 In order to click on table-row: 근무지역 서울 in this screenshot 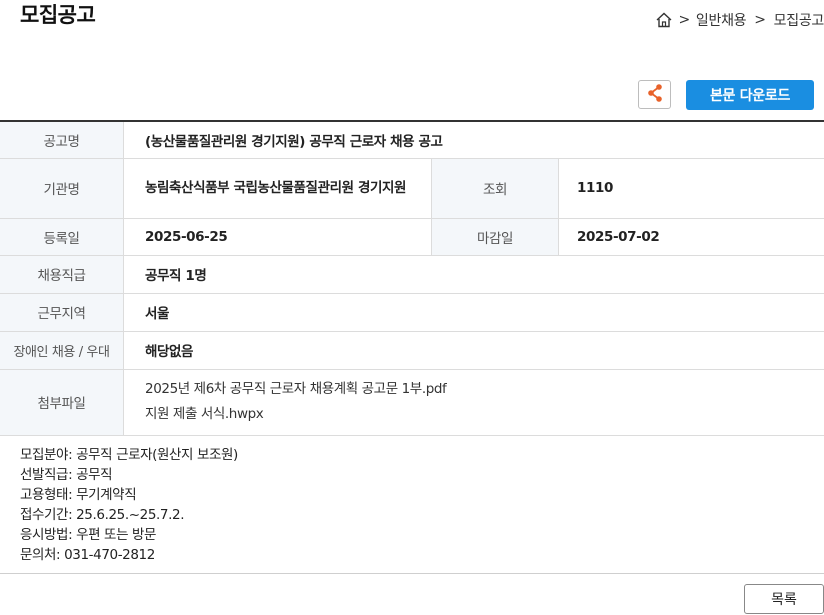, I will do `click(412, 312)`.